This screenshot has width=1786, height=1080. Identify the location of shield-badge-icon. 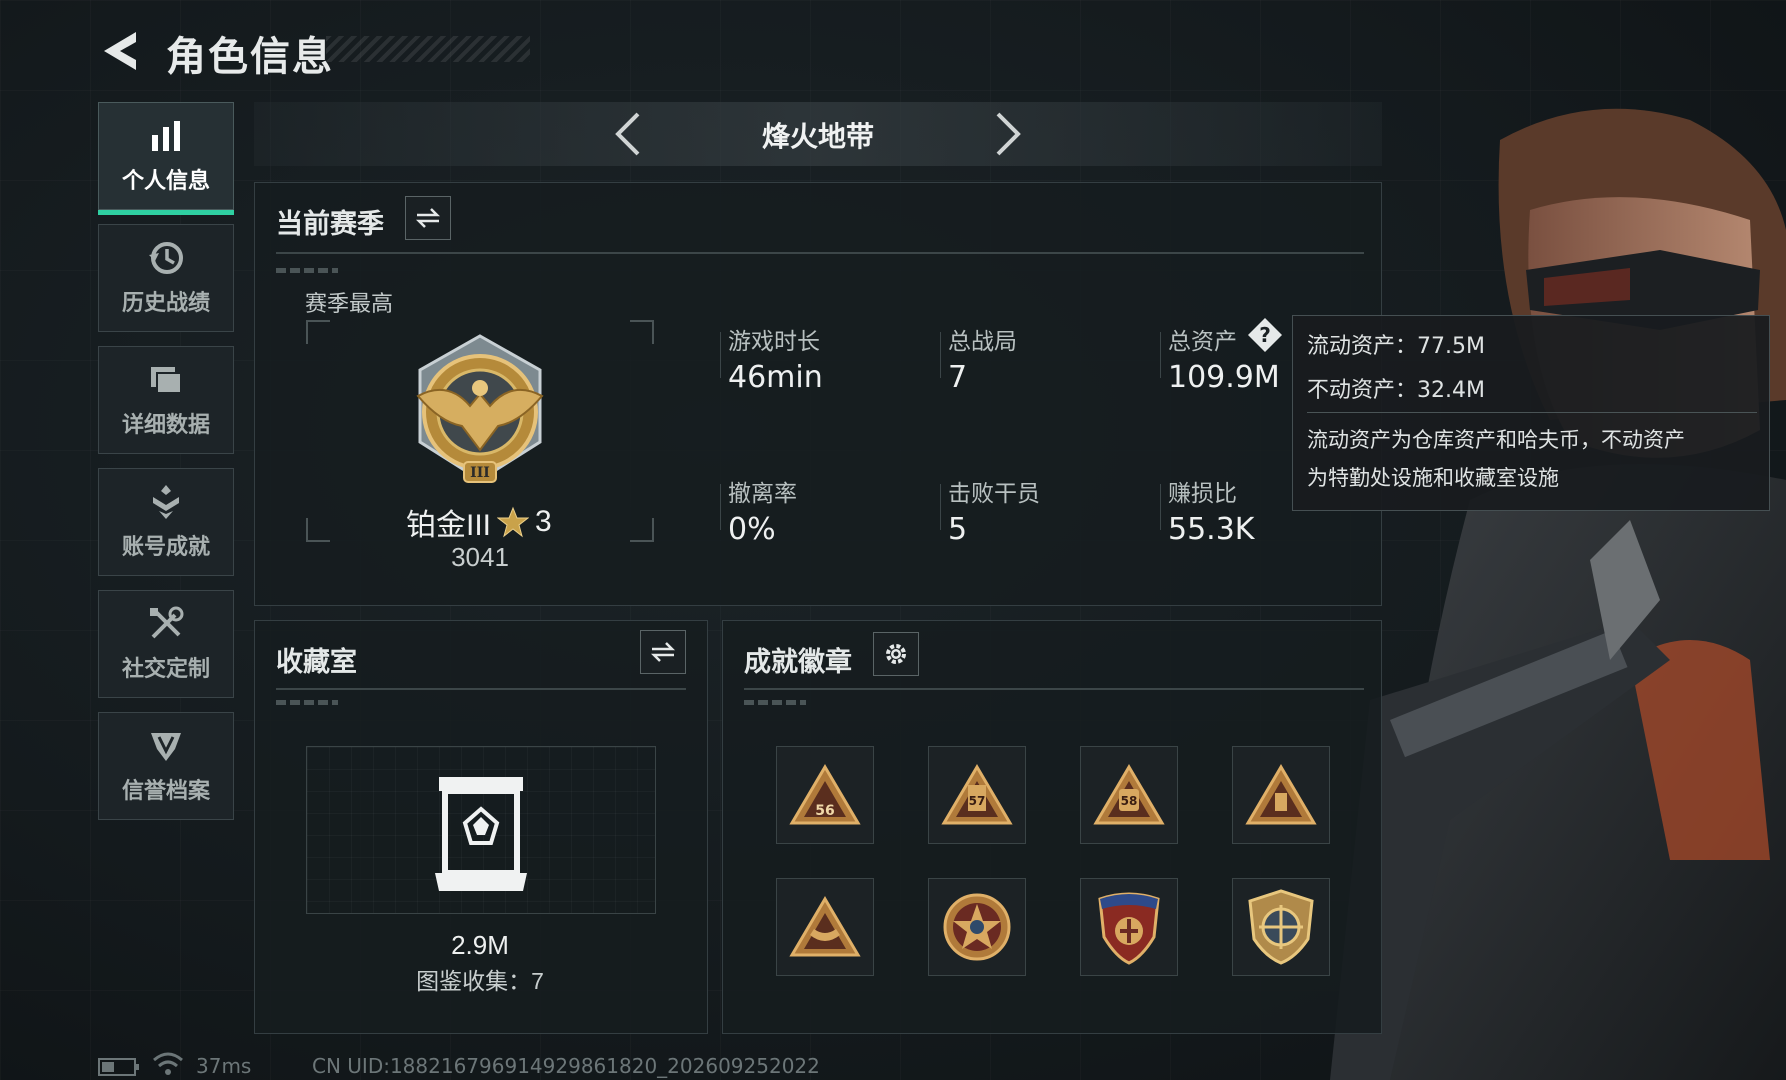
(1129, 928).